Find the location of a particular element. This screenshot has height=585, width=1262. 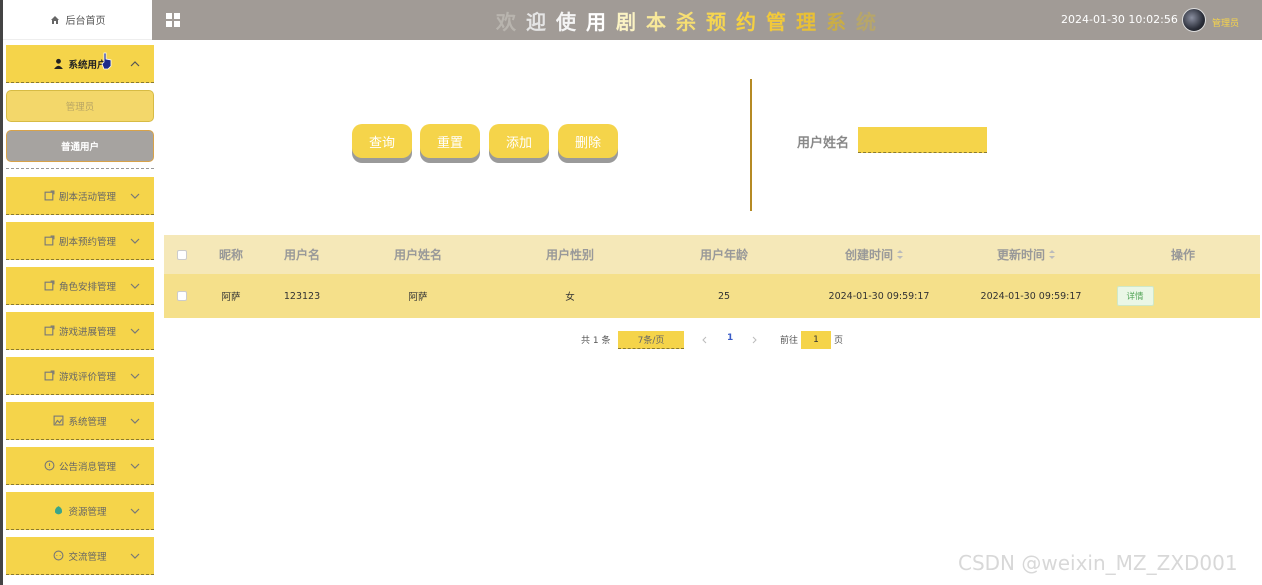

column-header-sortable: 创建时间 is located at coordinates (874, 254).